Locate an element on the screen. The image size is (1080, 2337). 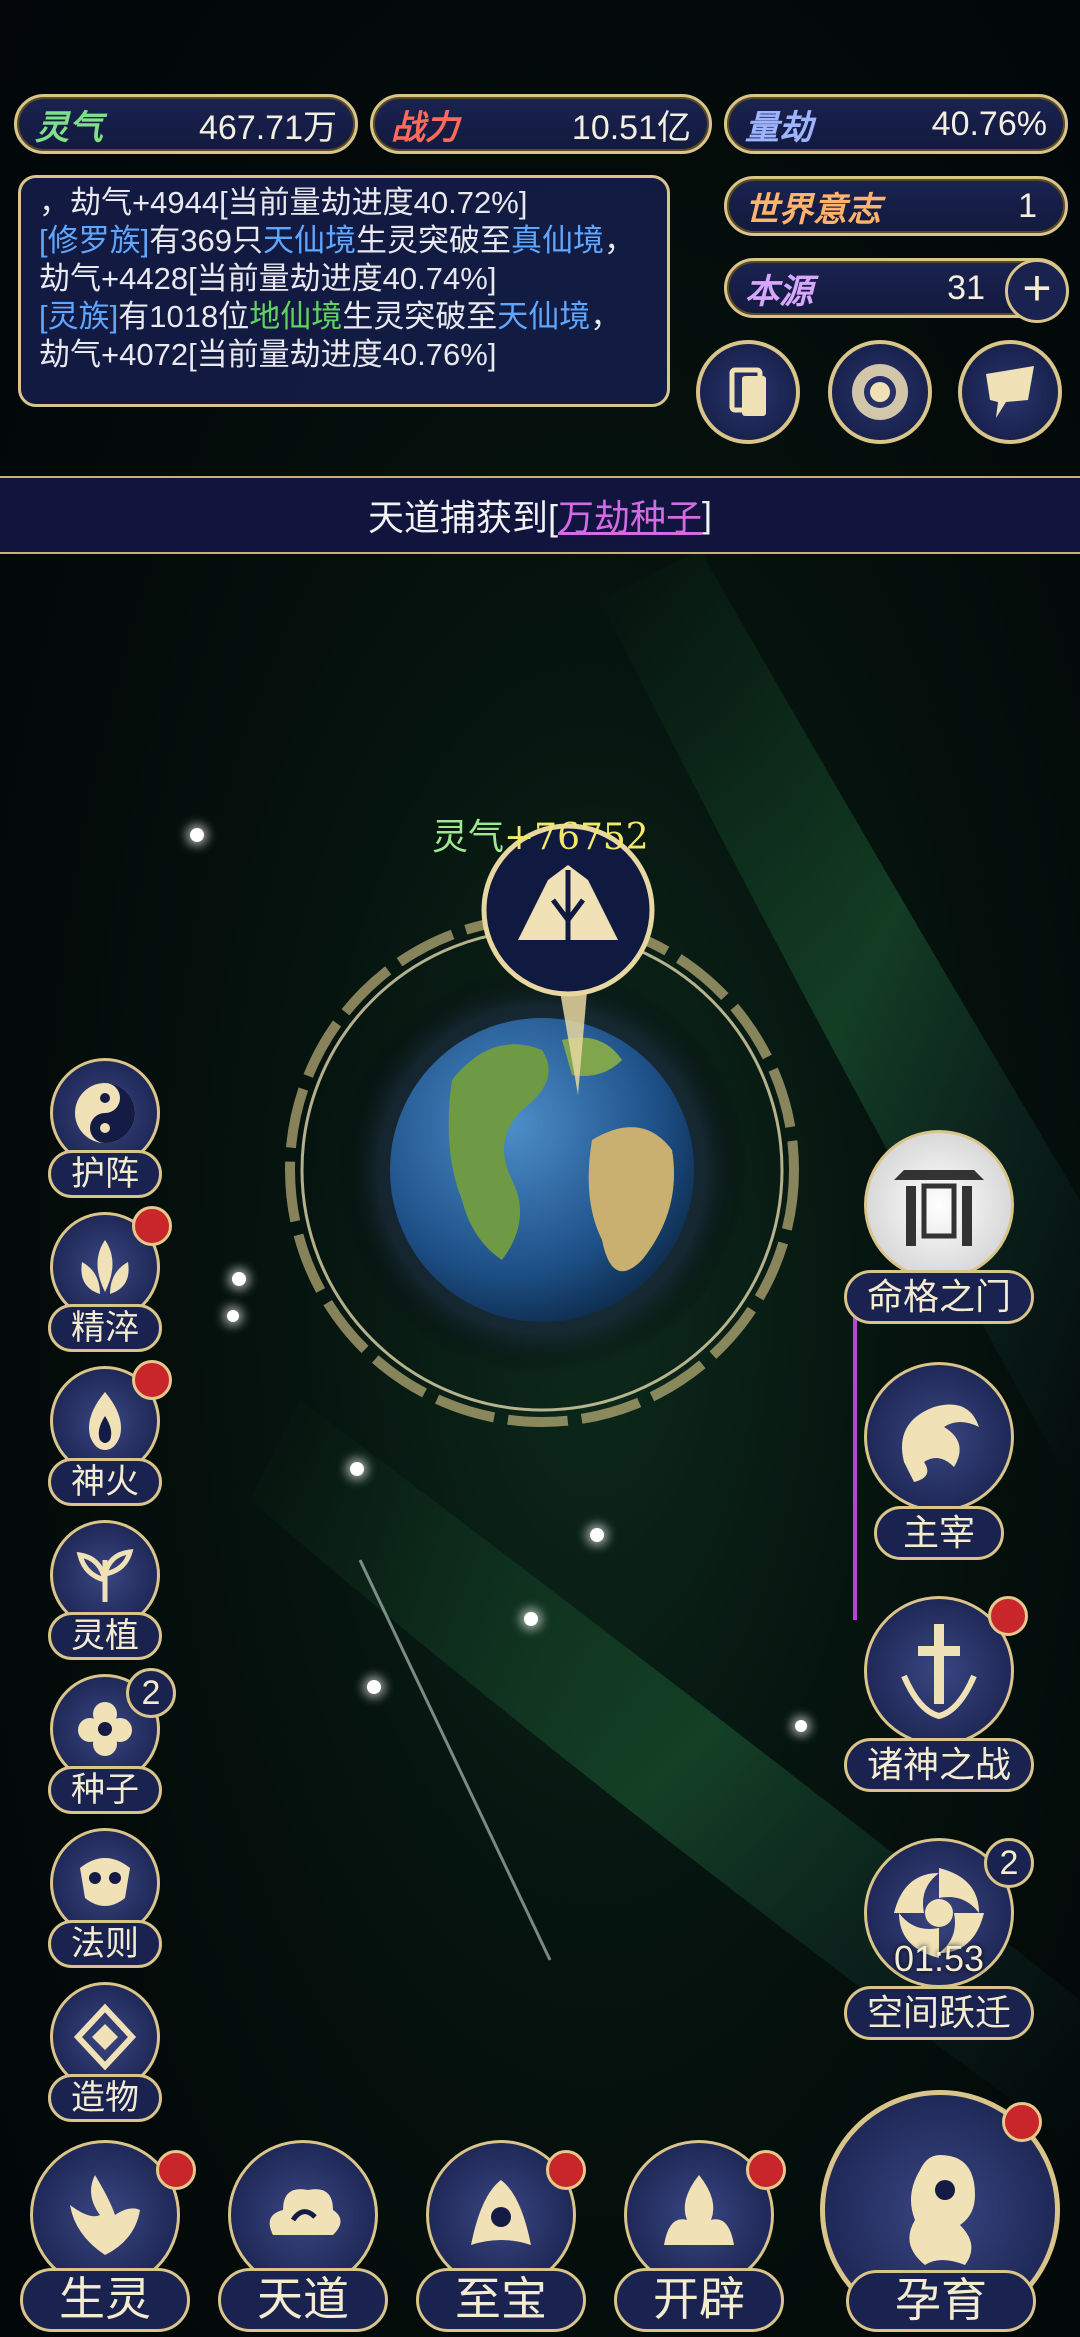
leap-timer: 01:53 is located at coordinates (939, 1958).